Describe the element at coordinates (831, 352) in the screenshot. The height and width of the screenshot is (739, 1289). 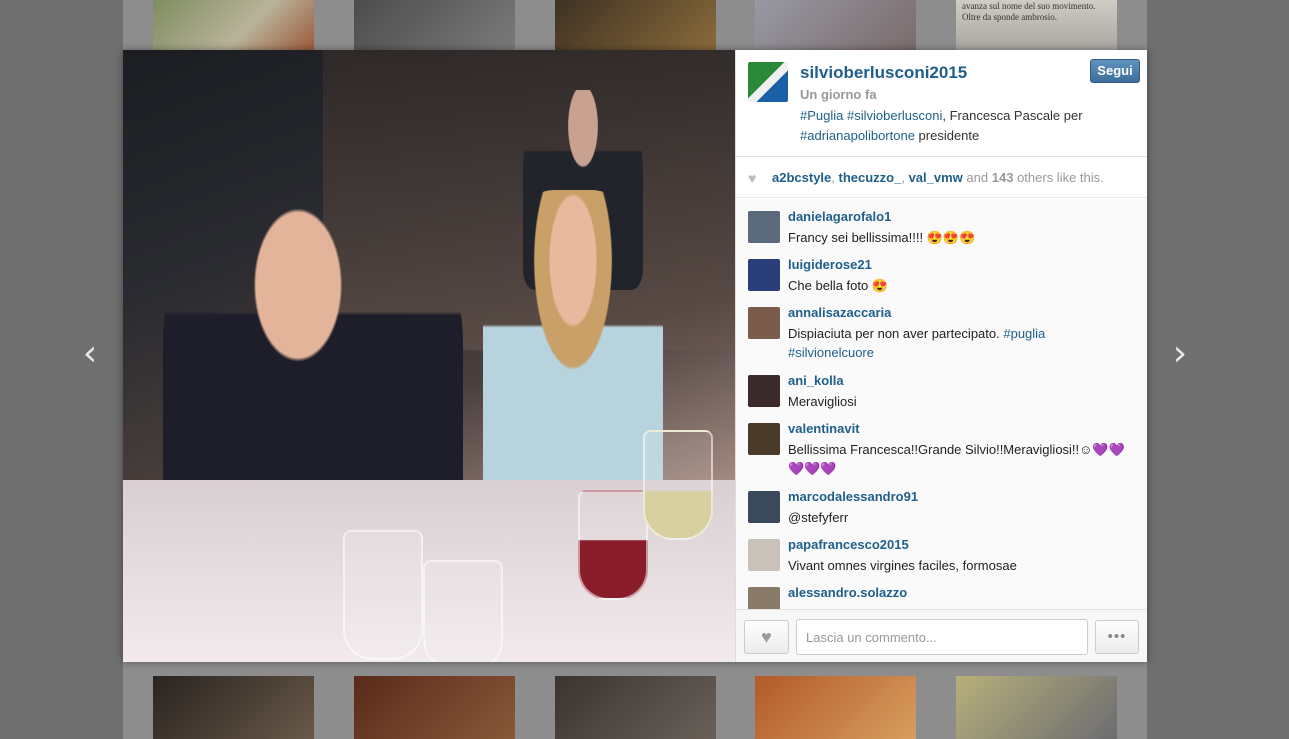
I see `hashtag-link: #silvionelcuore` at that location.